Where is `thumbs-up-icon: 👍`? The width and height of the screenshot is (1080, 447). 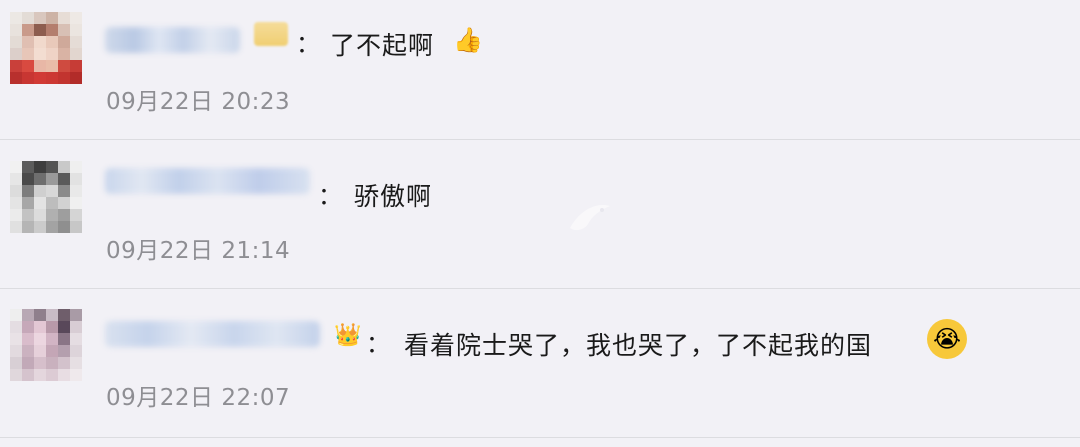
thumbs-up-icon: 👍 is located at coordinates (468, 40).